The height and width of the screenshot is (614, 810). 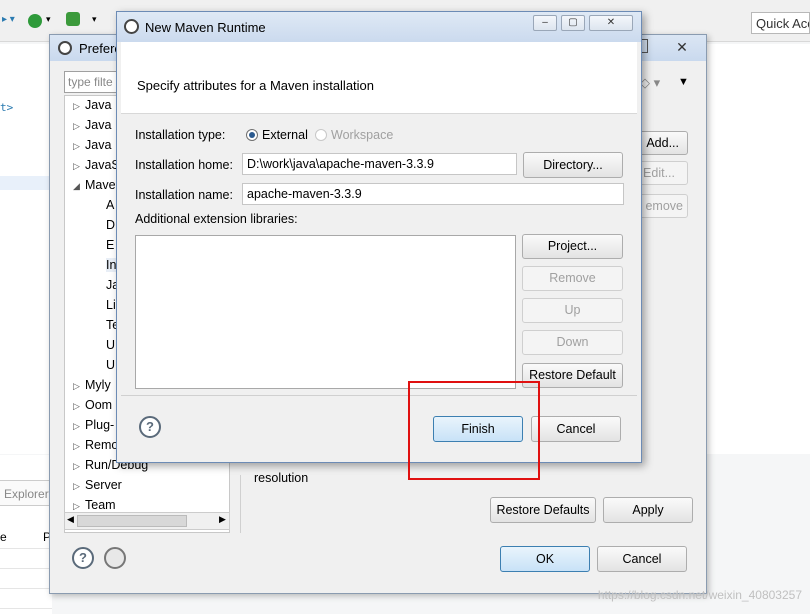 I want to click on external-radio-label: External, so click(x=285, y=135).